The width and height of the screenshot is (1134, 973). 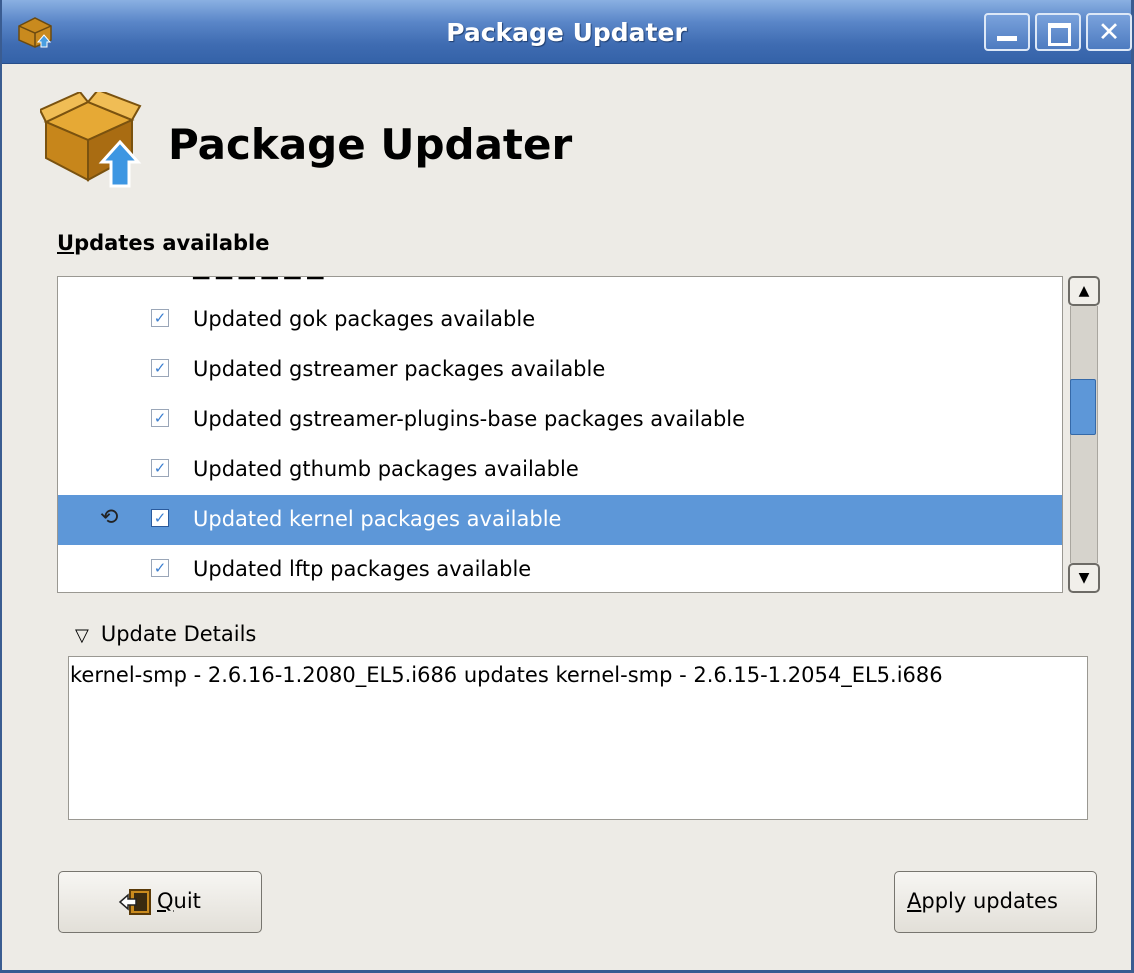 I want to click on scroll-up-button: ▲, so click(x=1084, y=291).